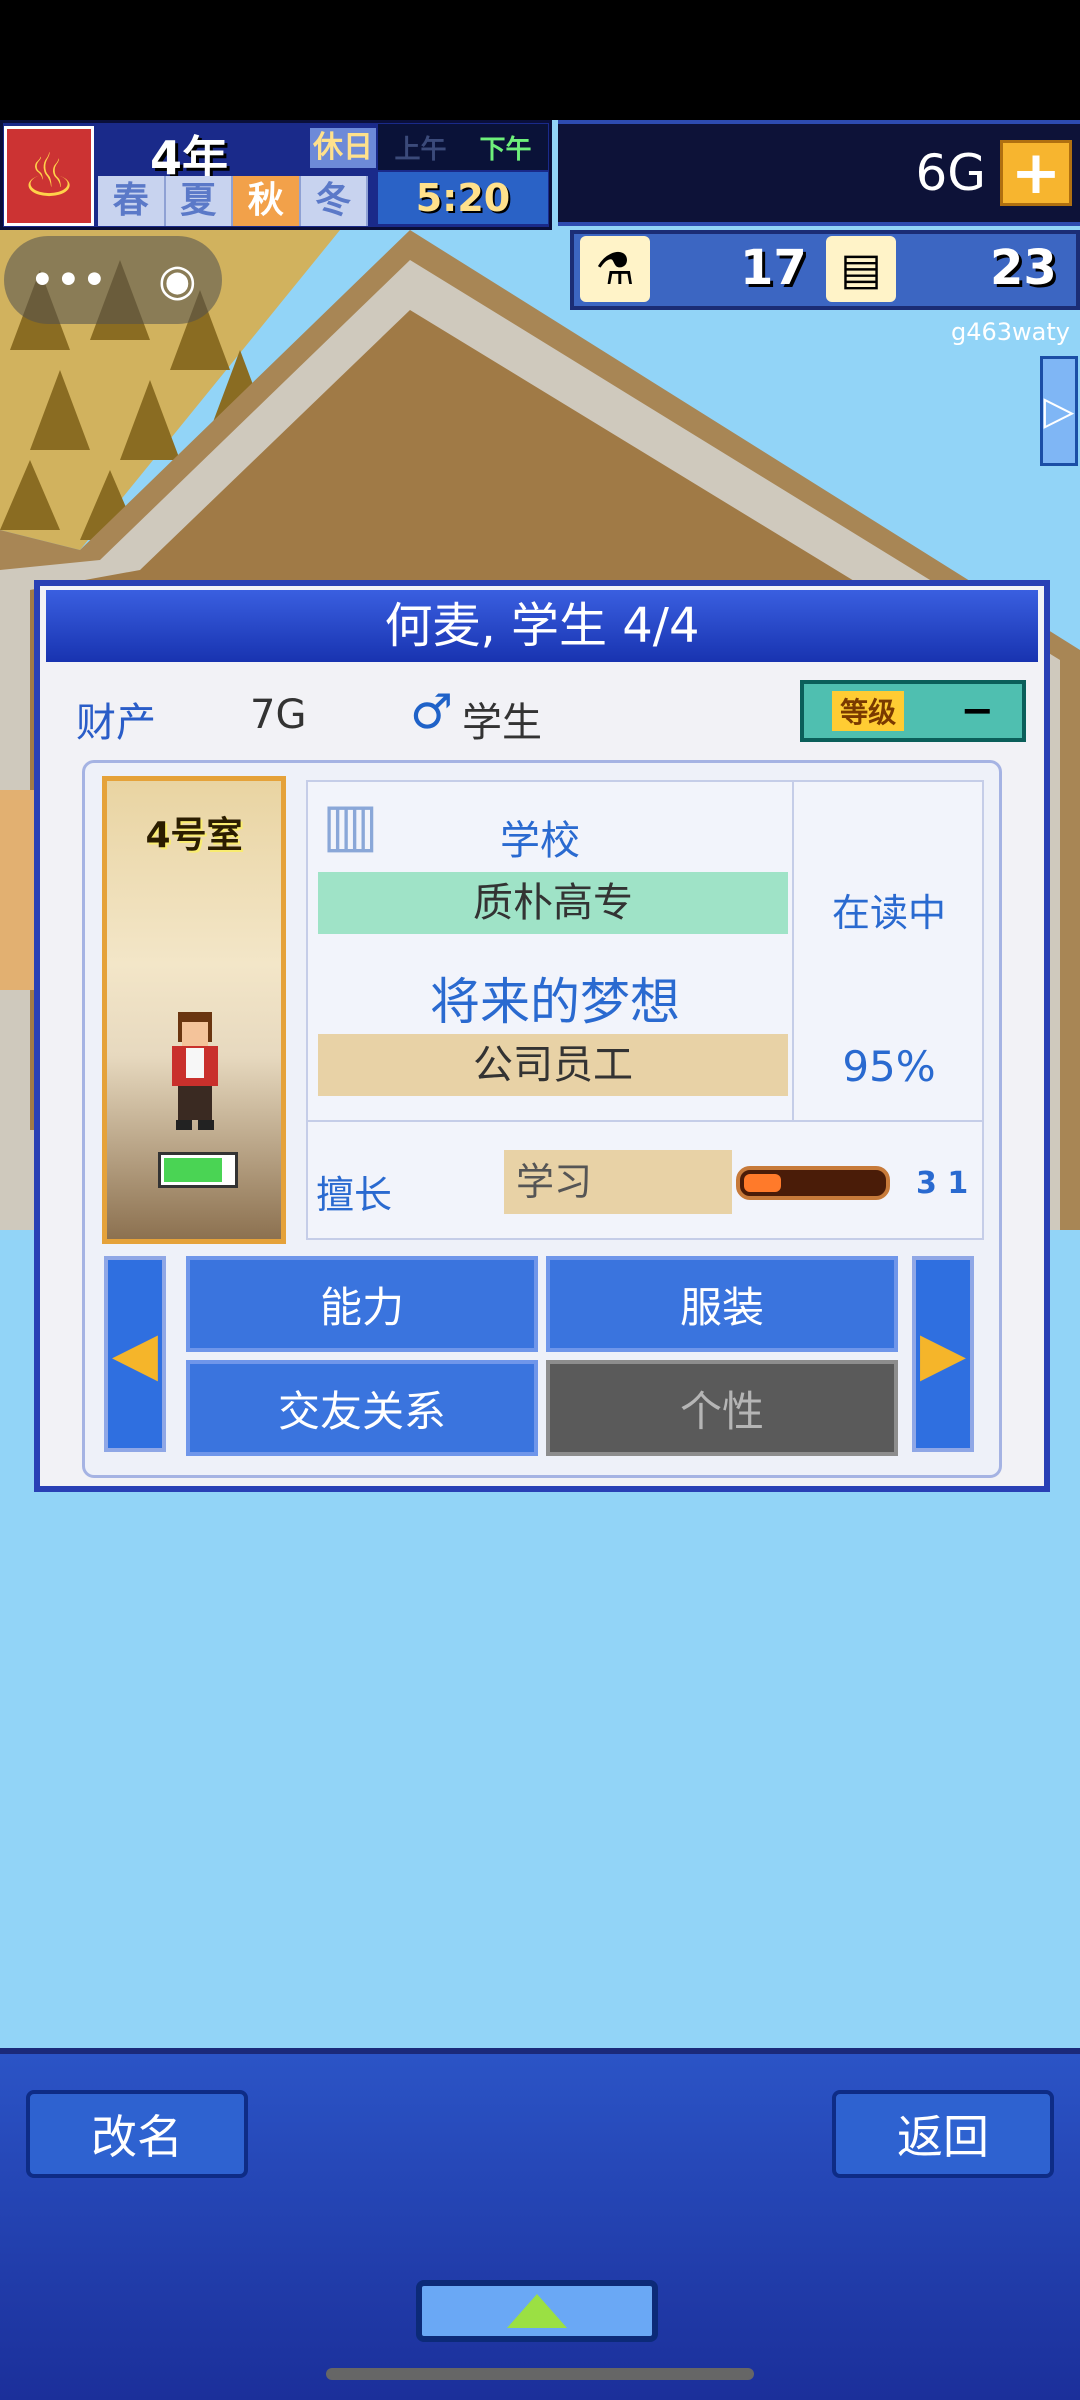 The width and height of the screenshot is (1080, 2400). I want to click on research-points-value: 17, so click(773, 268).